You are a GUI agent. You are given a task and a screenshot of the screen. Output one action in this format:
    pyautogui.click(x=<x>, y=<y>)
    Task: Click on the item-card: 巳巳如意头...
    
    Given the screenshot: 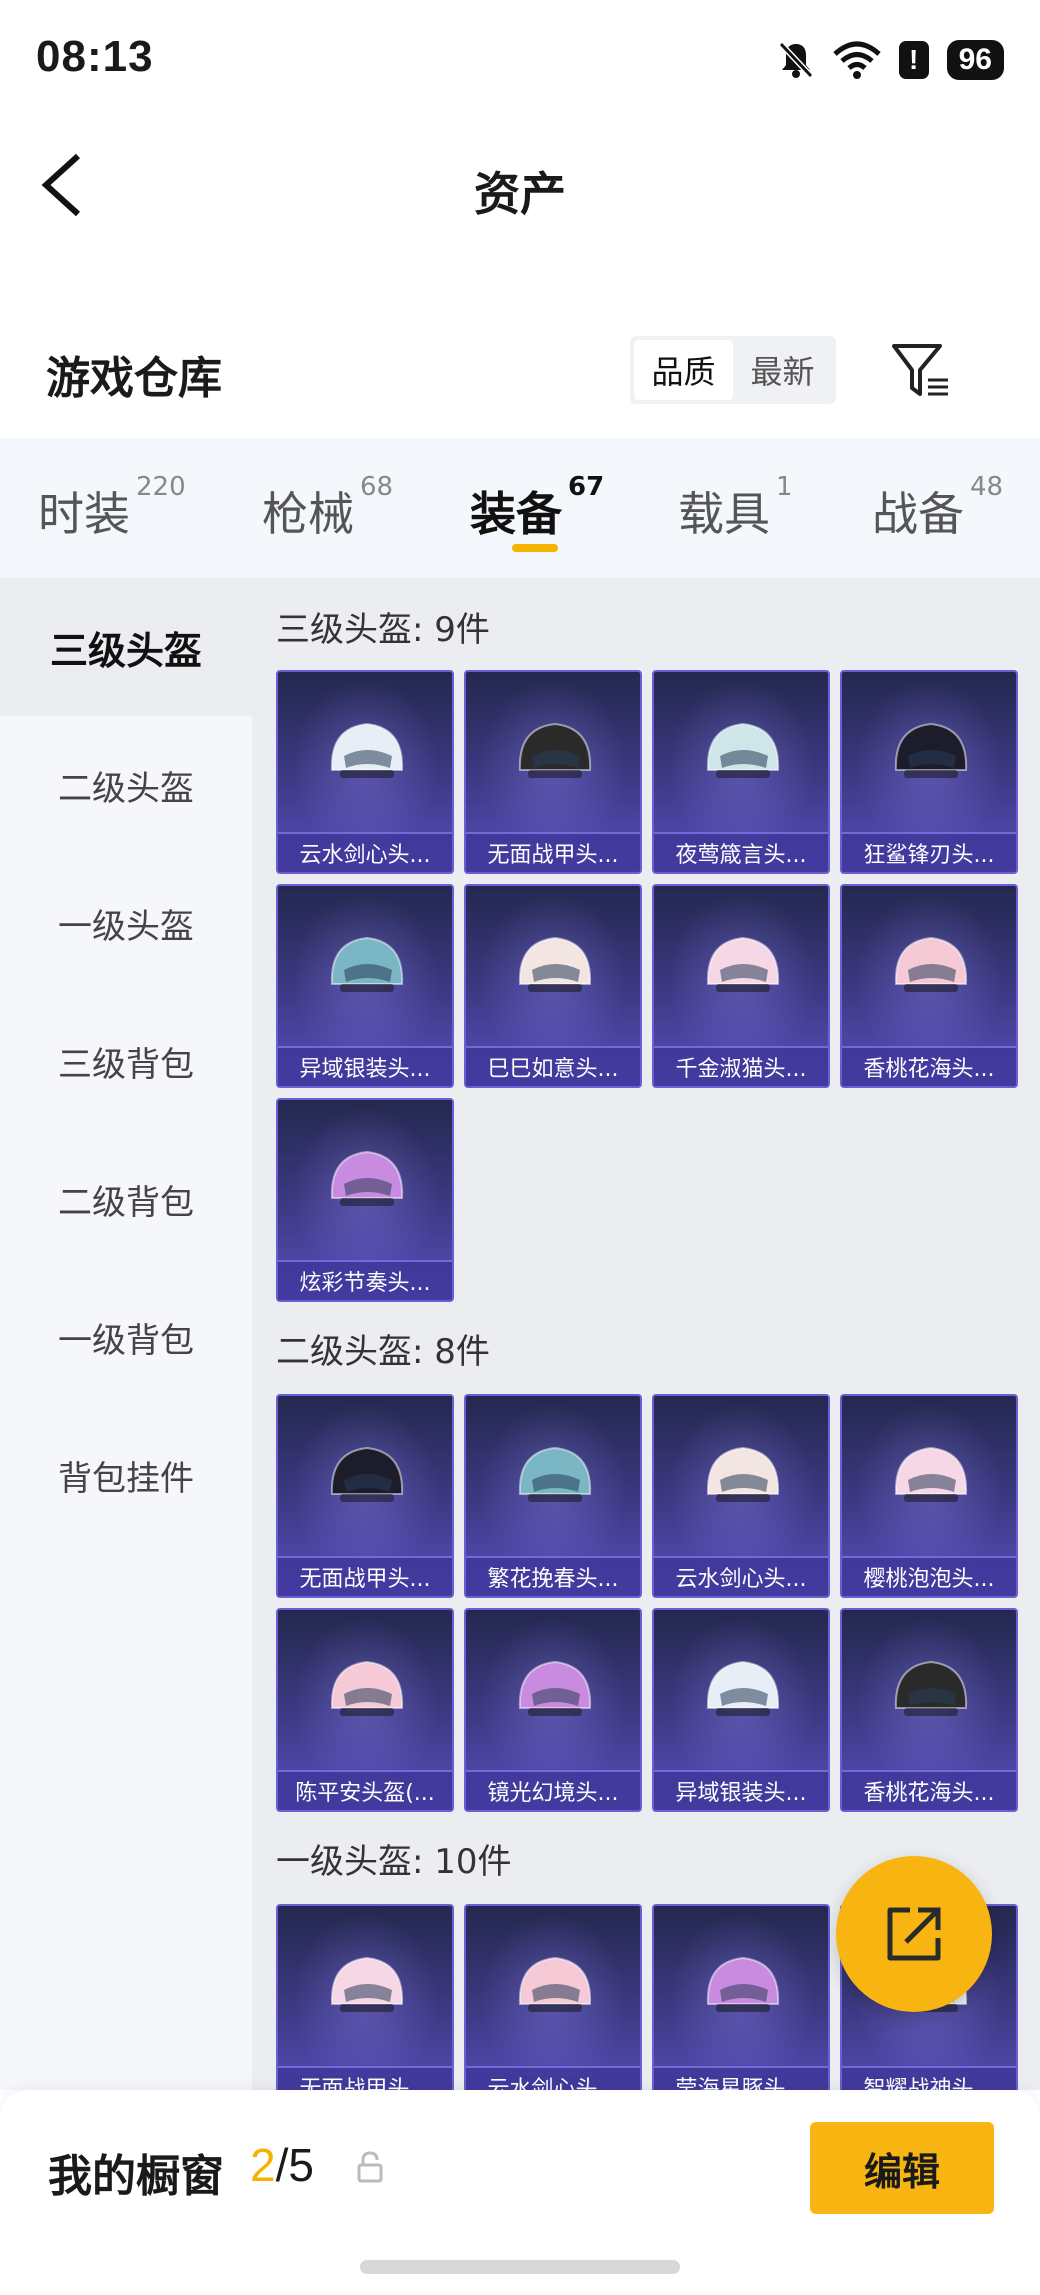 What is the action you would take?
    pyautogui.click(x=553, y=986)
    